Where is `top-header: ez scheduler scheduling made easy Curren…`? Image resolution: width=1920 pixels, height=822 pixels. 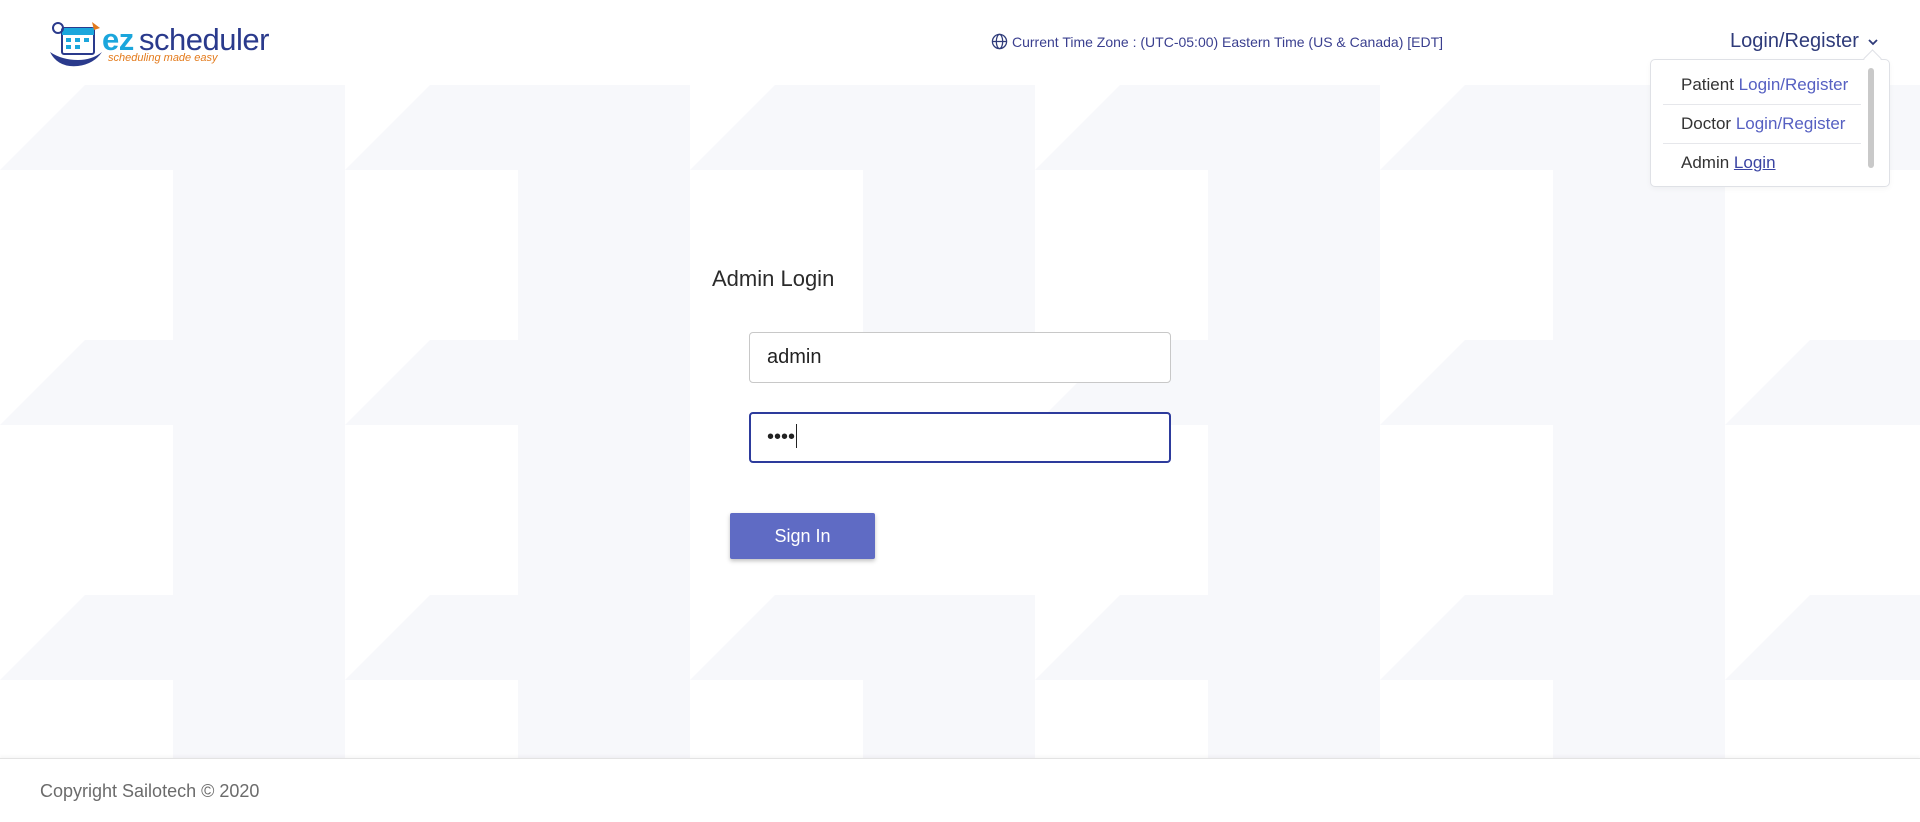
top-header: ez scheduler scheduling made easy Curren… is located at coordinates (960, 42).